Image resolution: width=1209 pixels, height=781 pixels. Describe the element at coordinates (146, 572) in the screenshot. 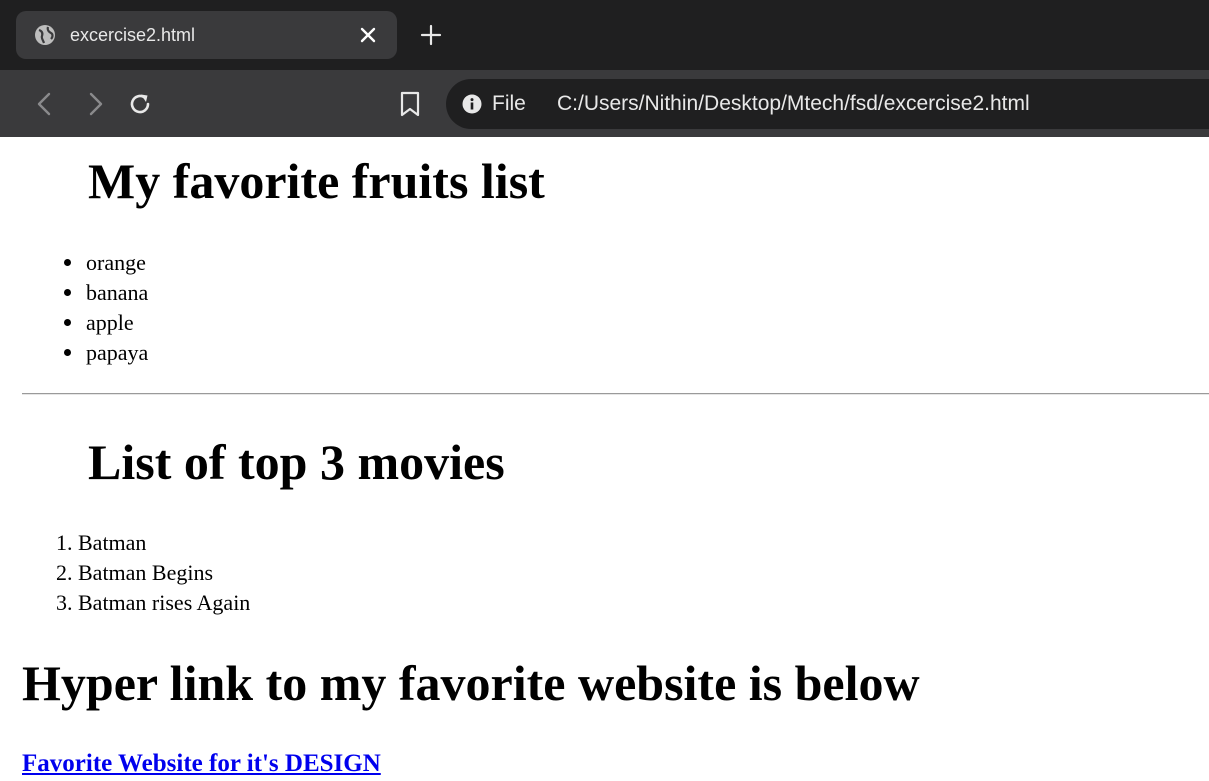

I see `movie-label: Batman Begins` at that location.